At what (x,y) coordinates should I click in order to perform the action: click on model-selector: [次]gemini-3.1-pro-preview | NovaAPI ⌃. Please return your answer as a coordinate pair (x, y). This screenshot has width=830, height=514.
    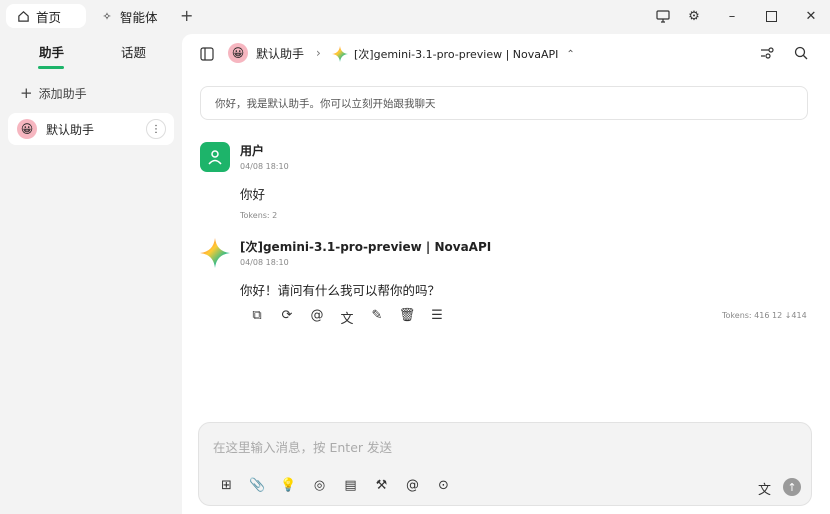
    Looking at the image, I should click on (453, 54).